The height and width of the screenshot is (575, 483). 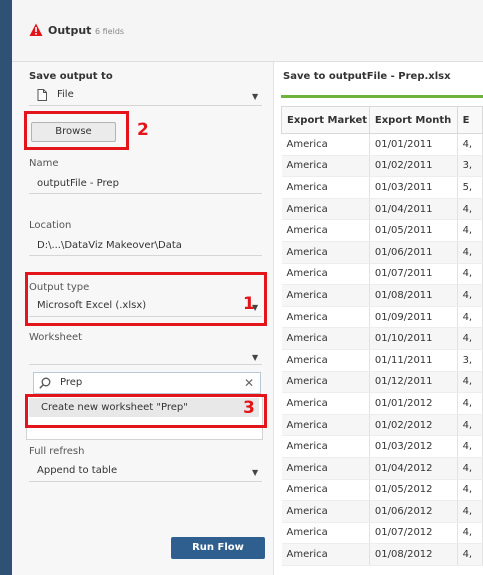 I want to click on table-cell: 01/12/2011, so click(x=413, y=382).